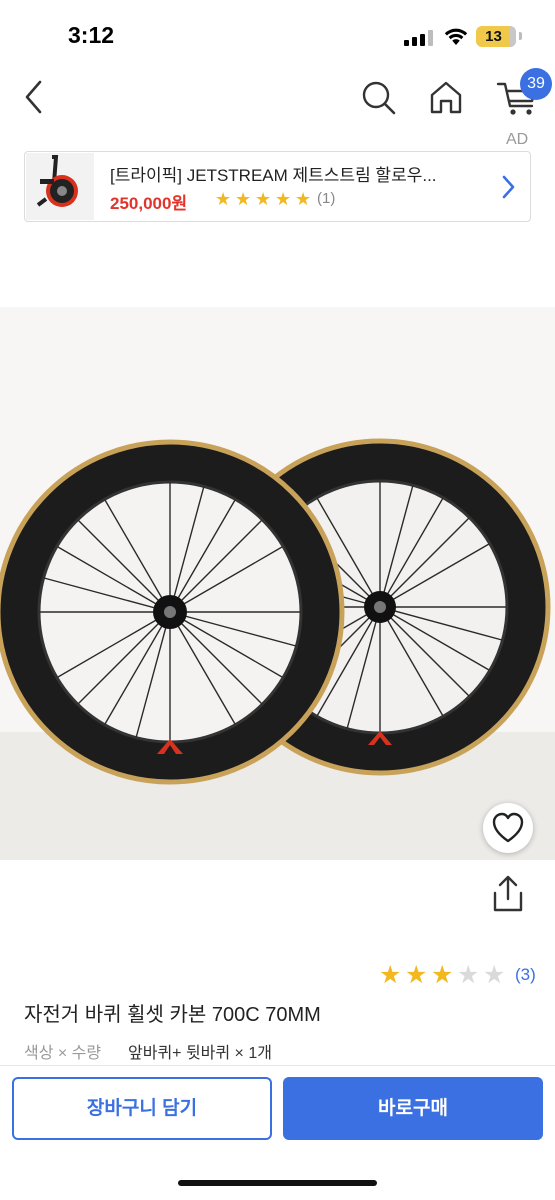 Image resolution: width=555 pixels, height=1200 pixels. I want to click on battery-icon: 13, so click(496, 36).